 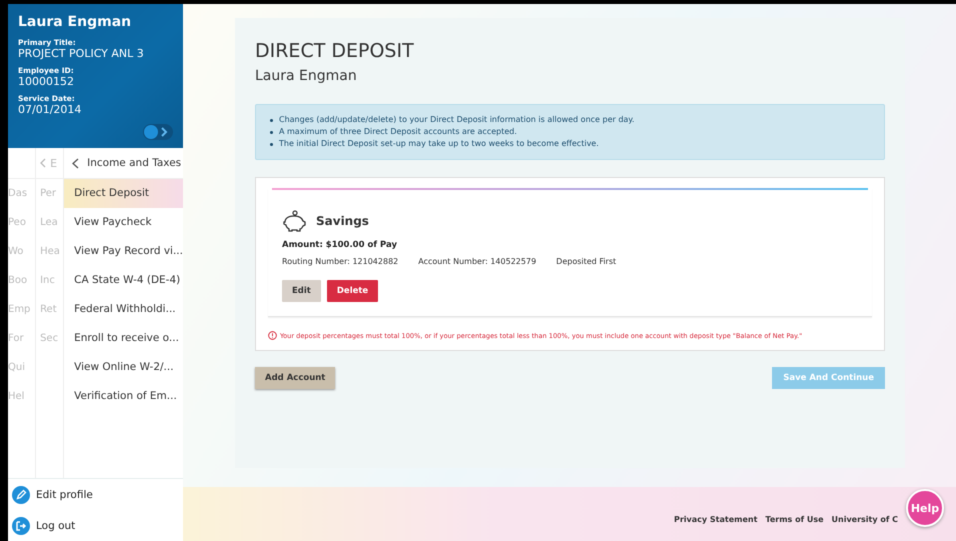 What do you see at coordinates (81, 53) in the screenshot?
I see `field-value: PROJECT POLICY ANL 3` at bounding box center [81, 53].